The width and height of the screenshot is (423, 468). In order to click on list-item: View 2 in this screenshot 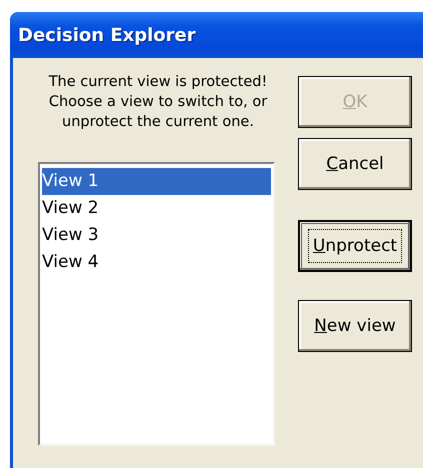, I will do `click(156, 208)`.